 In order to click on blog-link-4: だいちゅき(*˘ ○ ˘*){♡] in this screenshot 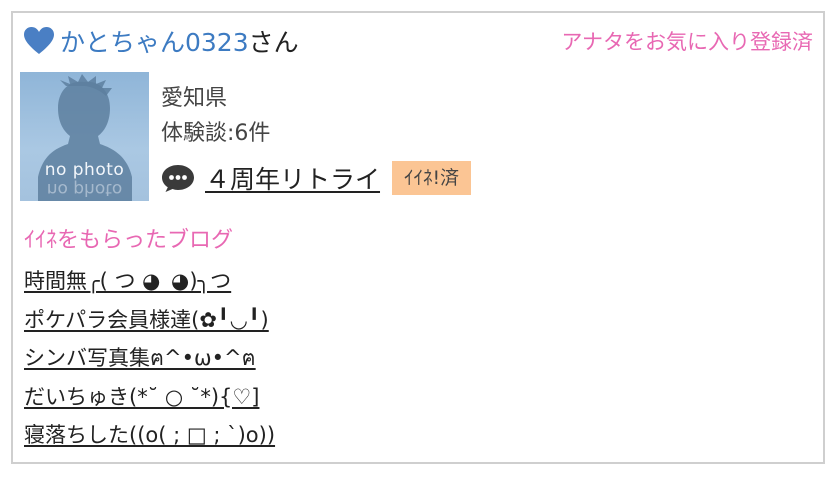, I will do `click(141, 397)`.